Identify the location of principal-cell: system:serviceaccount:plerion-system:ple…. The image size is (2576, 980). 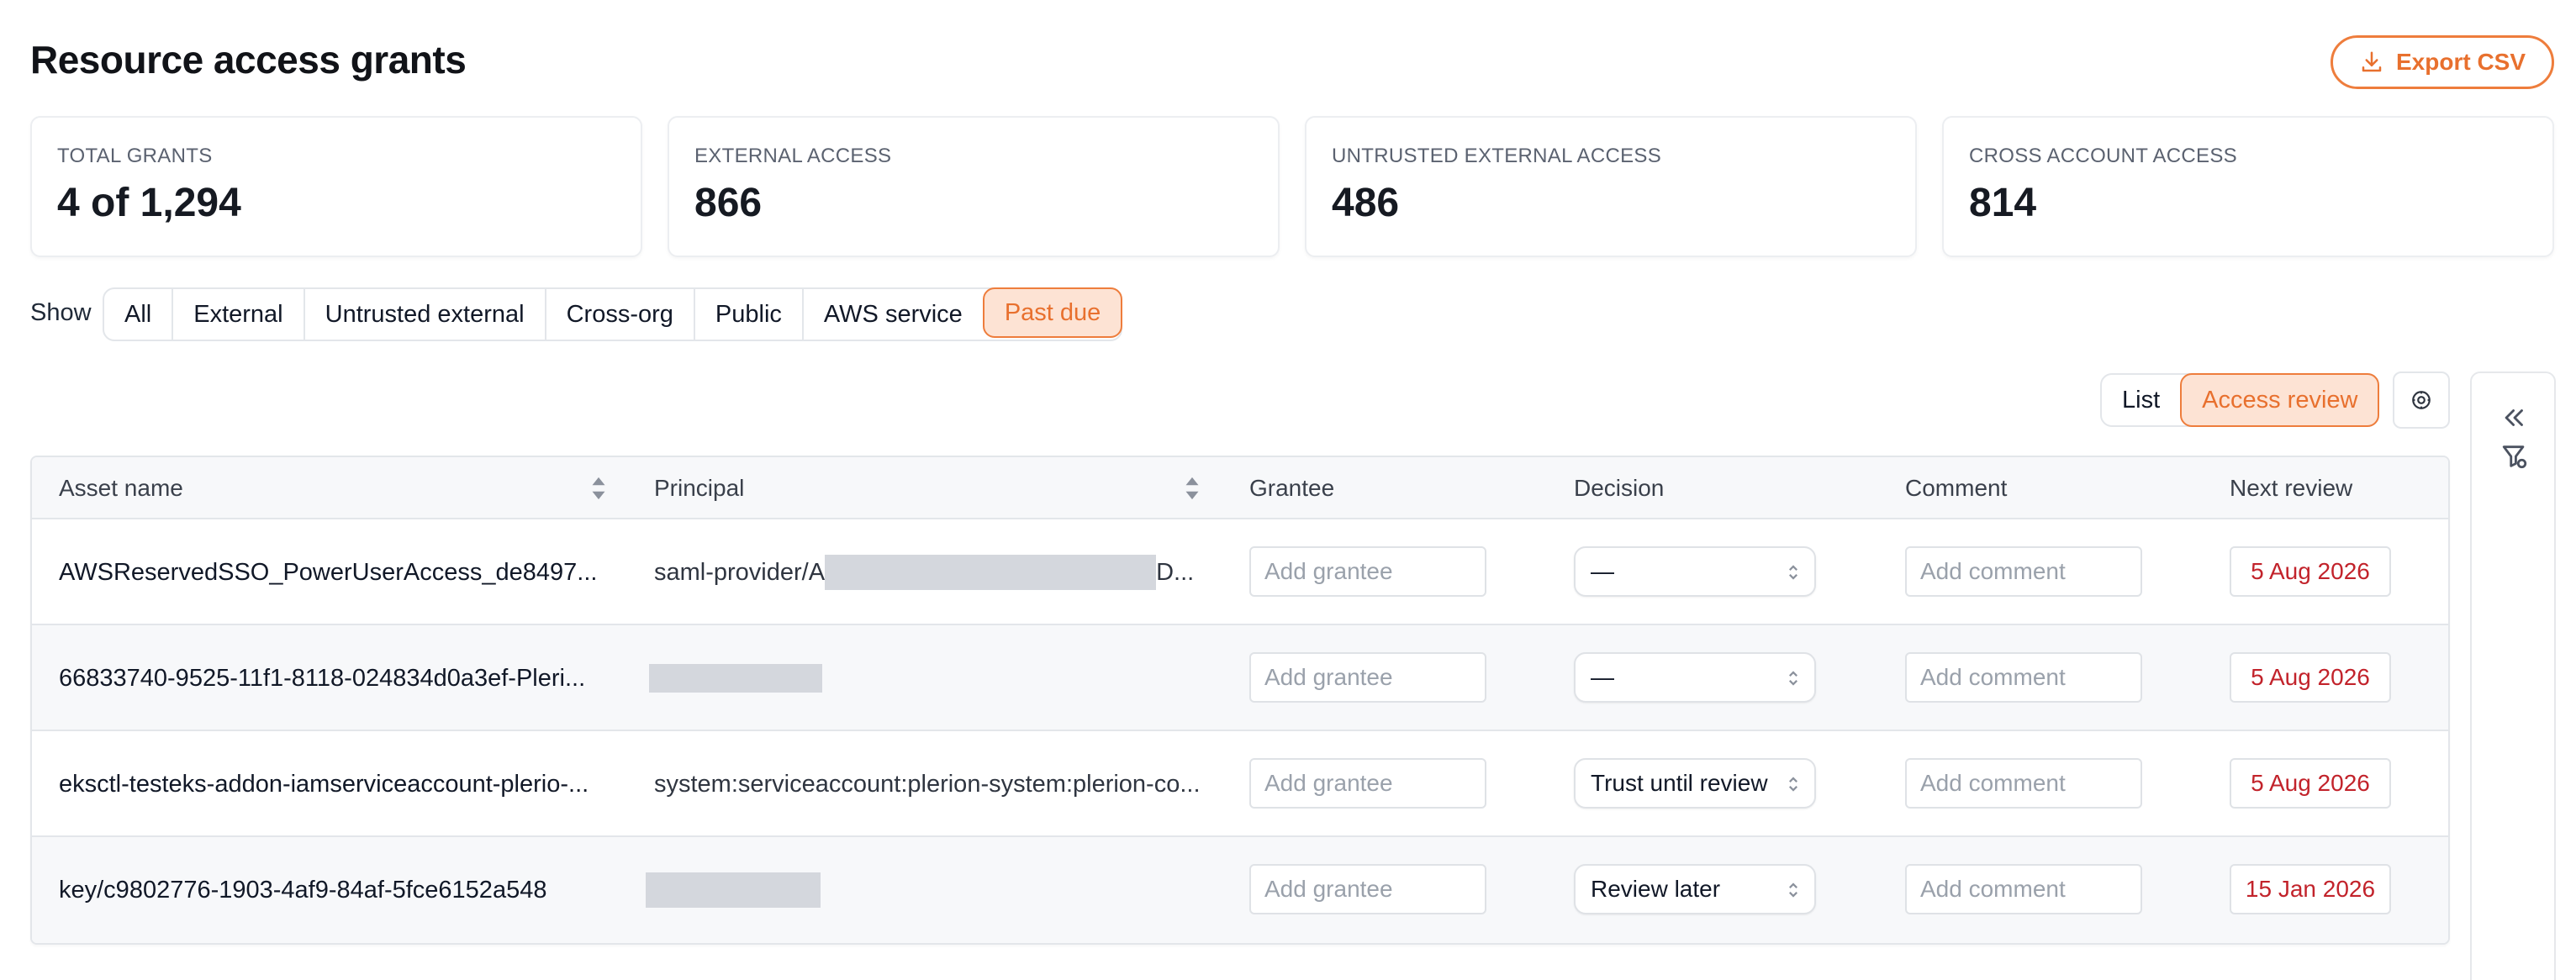
(927, 784).